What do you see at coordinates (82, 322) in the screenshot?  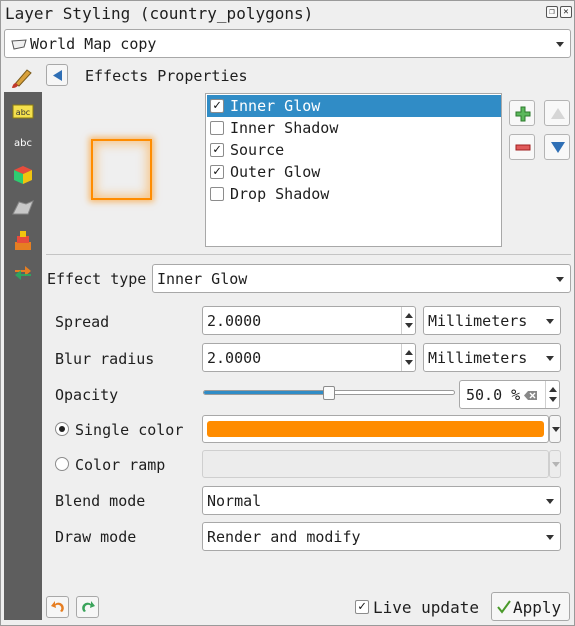 I see `spread-label: Spread` at bounding box center [82, 322].